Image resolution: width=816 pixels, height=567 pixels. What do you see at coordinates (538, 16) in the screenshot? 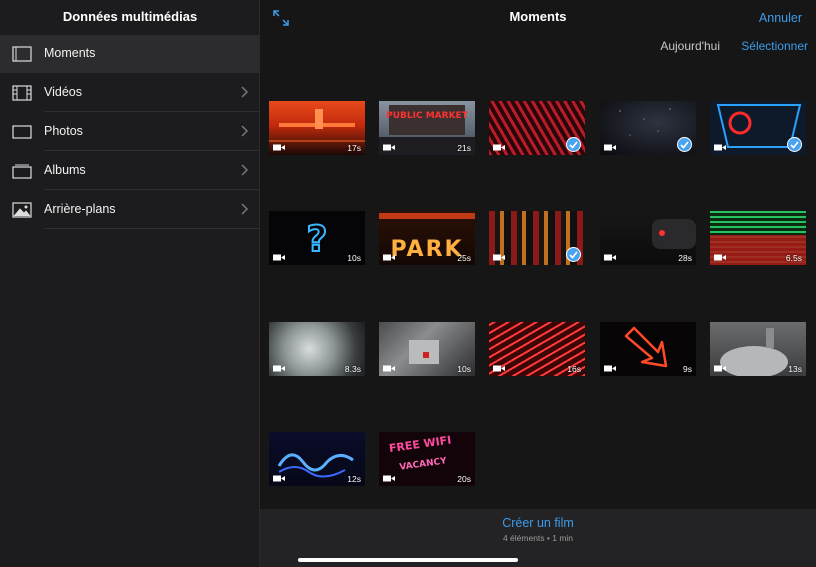
I see `page-title: Moments` at bounding box center [538, 16].